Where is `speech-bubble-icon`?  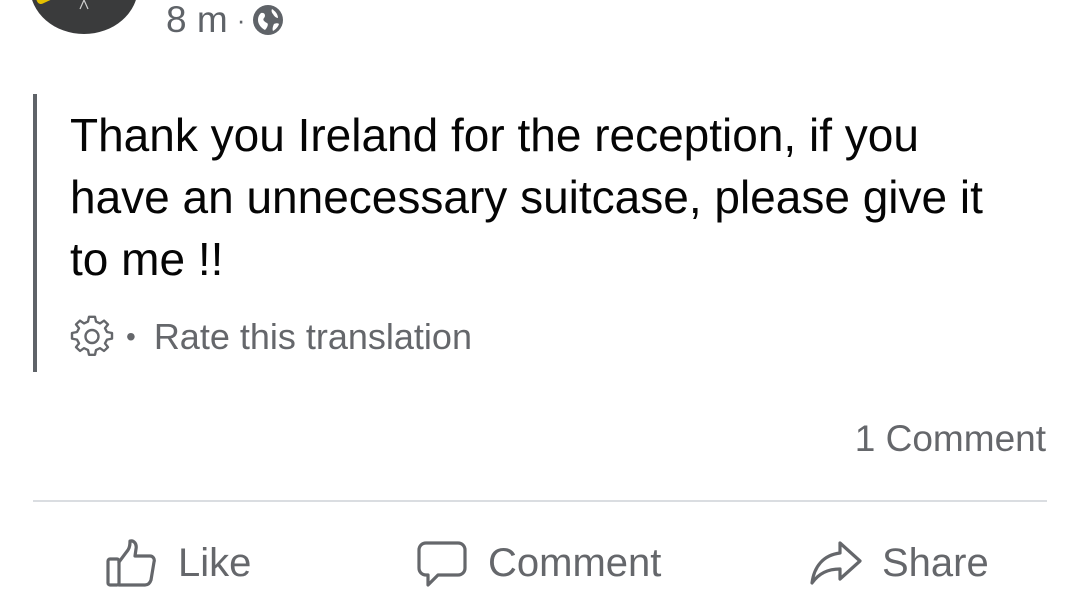
speech-bubble-icon is located at coordinates (442, 564).